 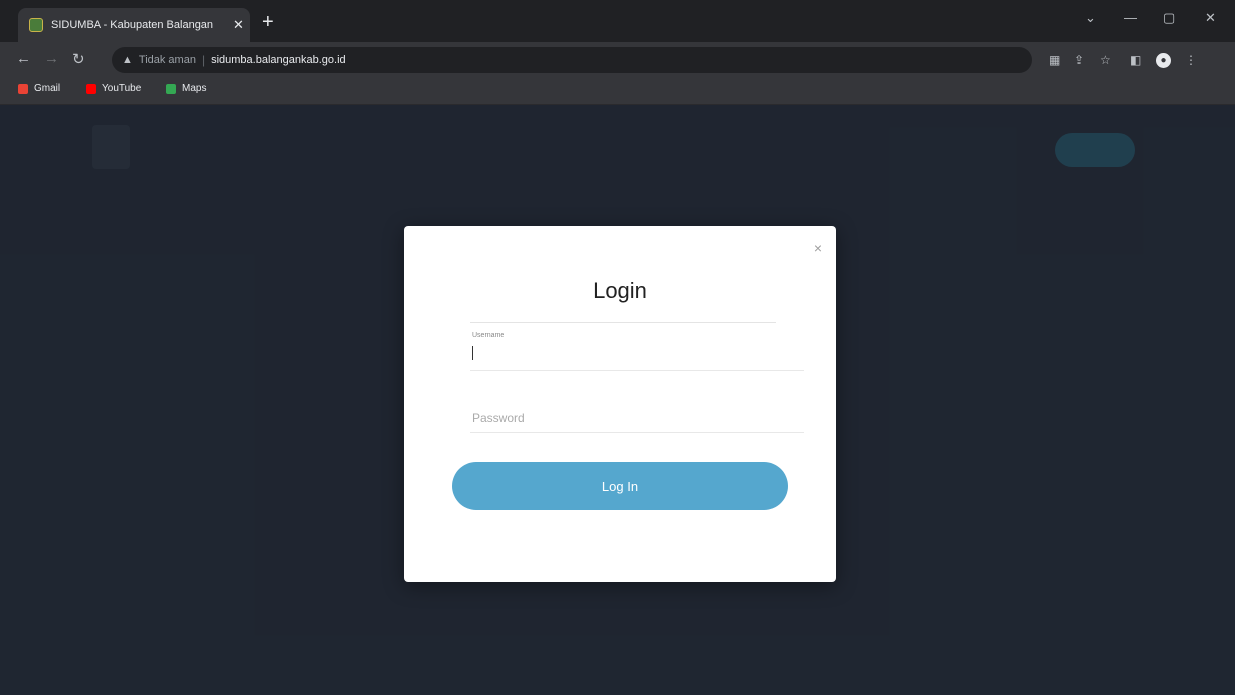 What do you see at coordinates (1079, 60) in the screenshot?
I see `share-icon: ⇪` at bounding box center [1079, 60].